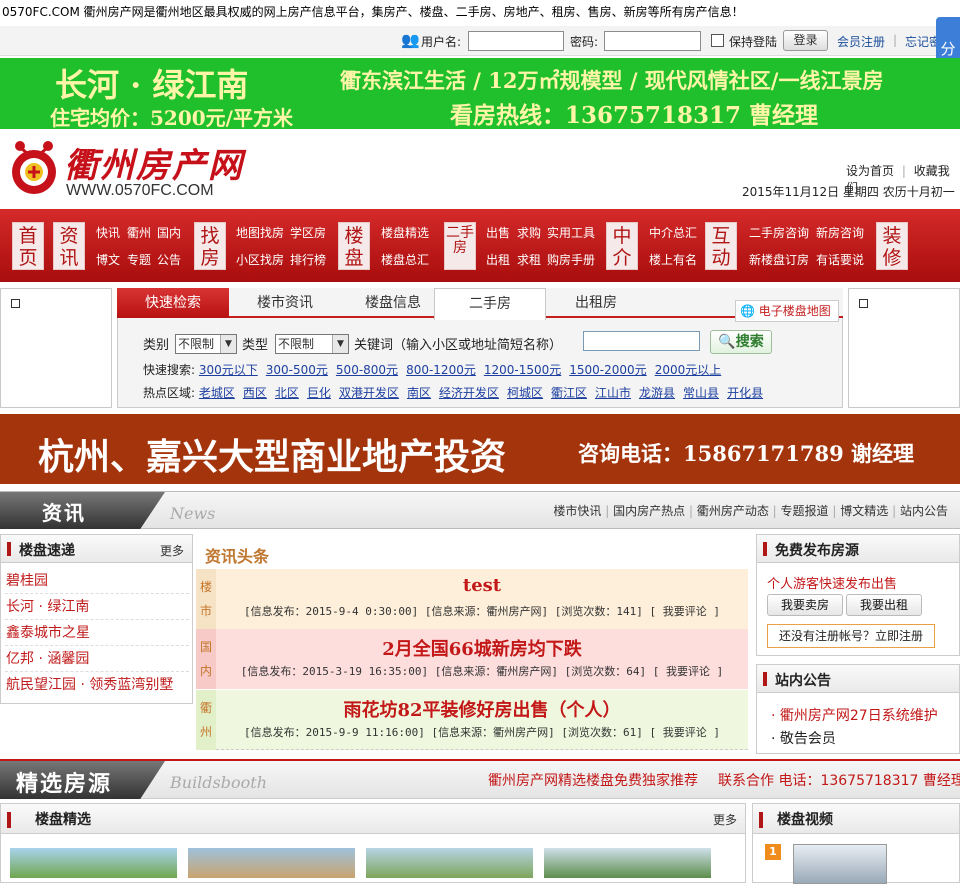 The height and width of the screenshot is (884, 960). I want to click on quick-link: 1200-1500元, so click(522, 370).